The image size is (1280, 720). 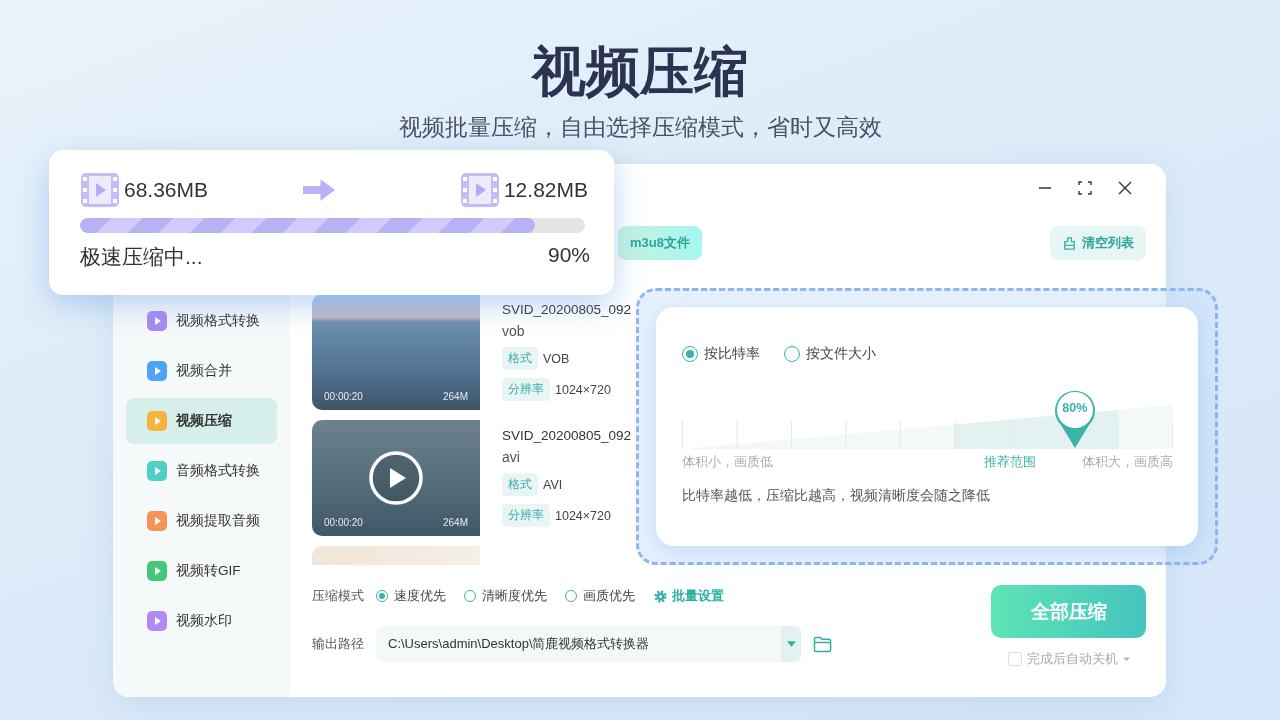 What do you see at coordinates (201, 371) in the screenshot?
I see `sidebar-item: 视频合并` at bounding box center [201, 371].